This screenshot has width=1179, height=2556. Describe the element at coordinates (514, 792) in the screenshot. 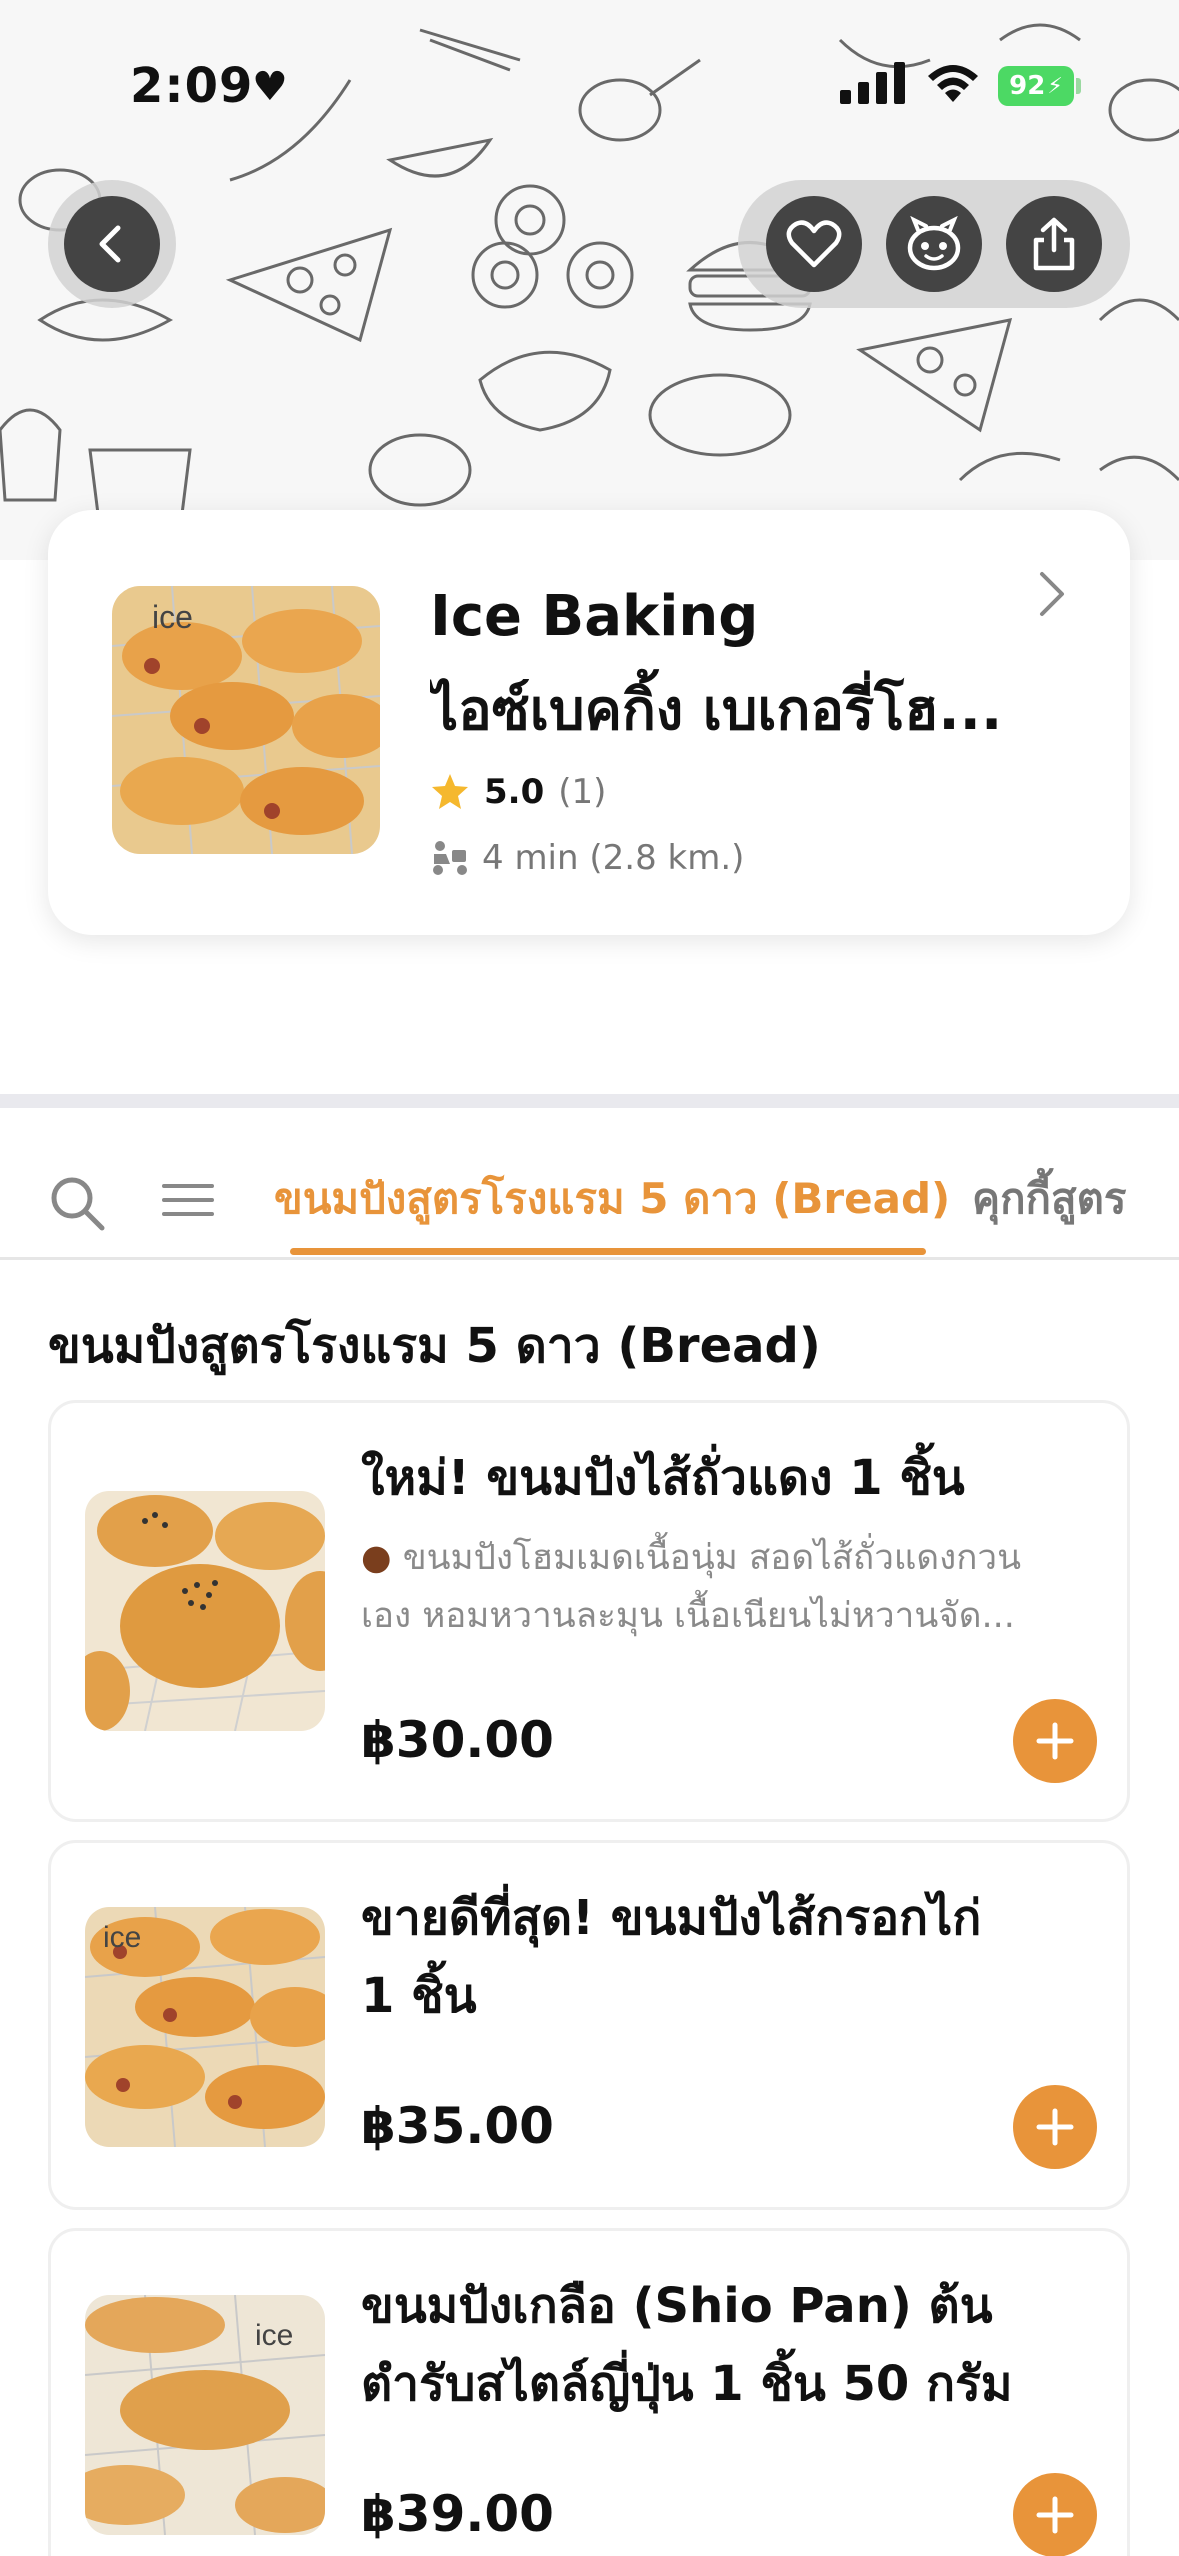

I see `rating-value: 5.0` at that location.